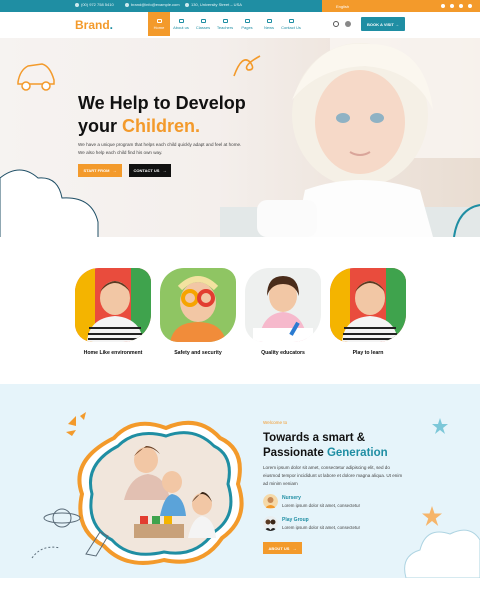  I want to click on nav-item-pages: Pages, so click(247, 24).